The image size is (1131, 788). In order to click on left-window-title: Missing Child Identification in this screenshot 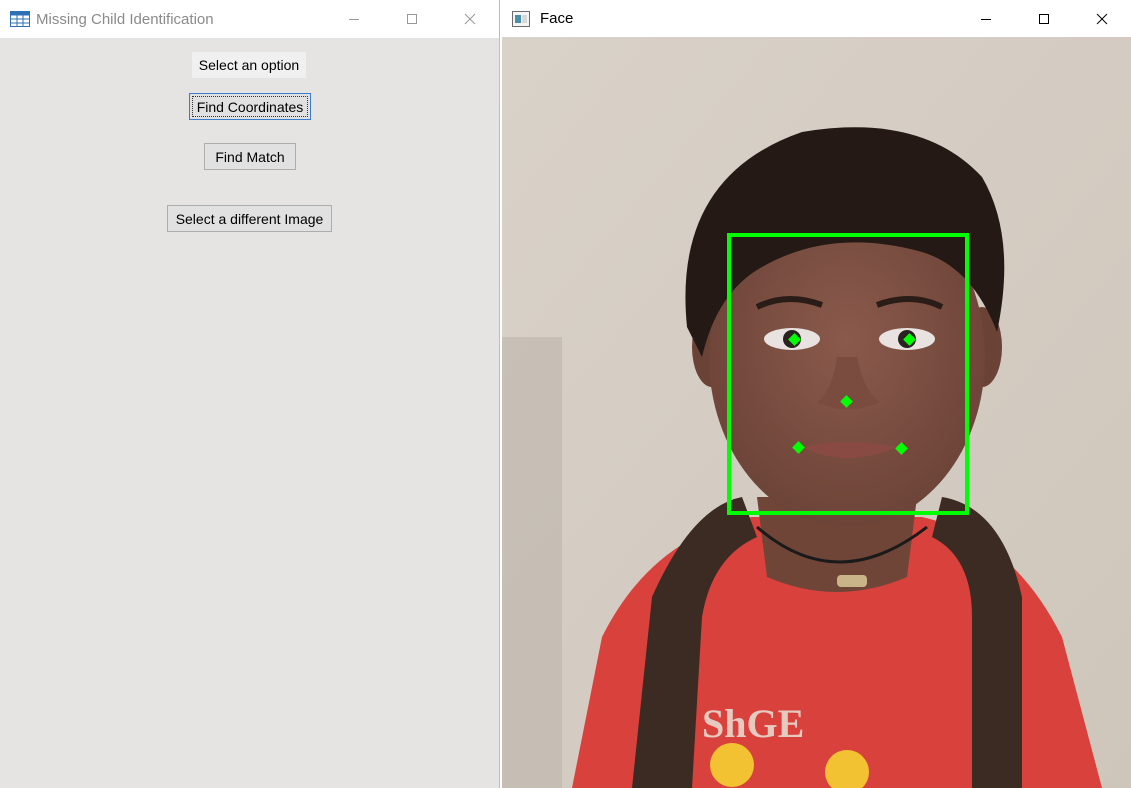, I will do `click(125, 19)`.